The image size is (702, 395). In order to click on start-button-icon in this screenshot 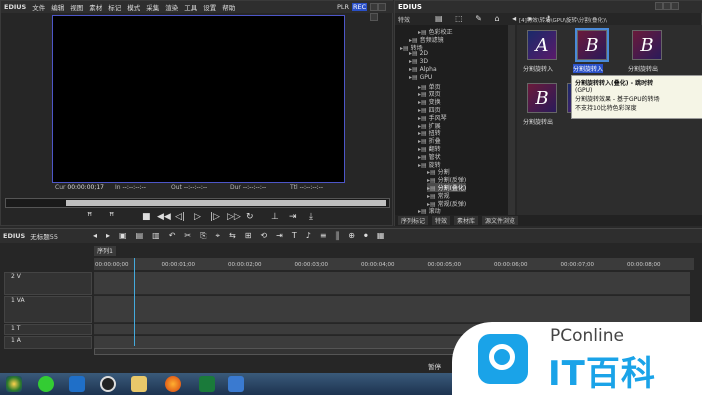, I will do `click(14, 384)`.